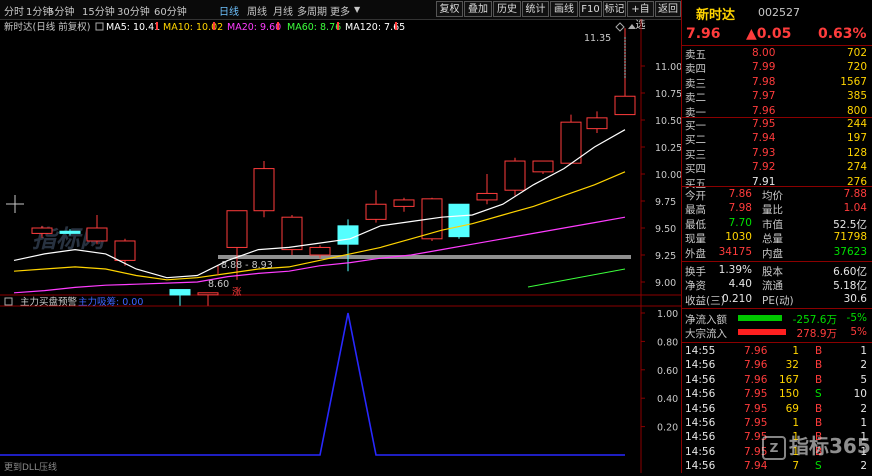 The width and height of the screenshot is (872, 476). I want to click on bid-label: 买三, so click(695, 154).